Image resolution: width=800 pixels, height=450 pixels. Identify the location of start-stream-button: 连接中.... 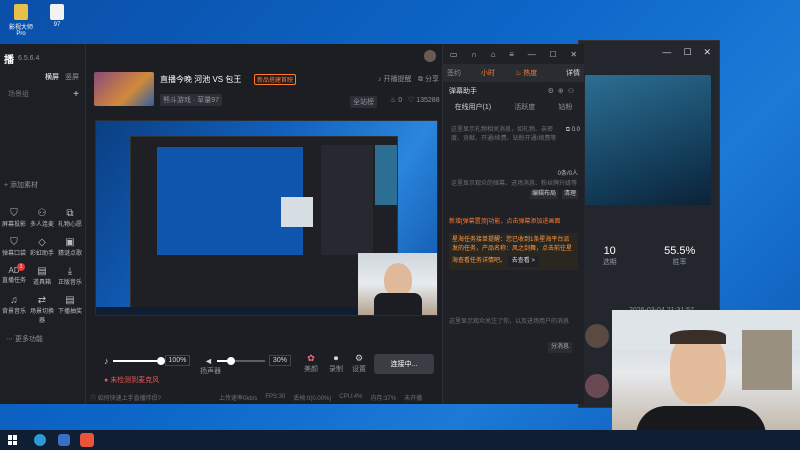
(404, 364).